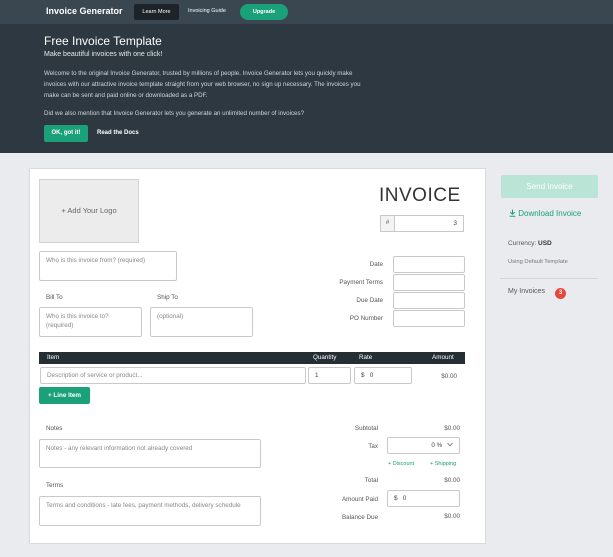  Describe the element at coordinates (437, 445) in the screenshot. I see `tax-value: 0 %` at that location.